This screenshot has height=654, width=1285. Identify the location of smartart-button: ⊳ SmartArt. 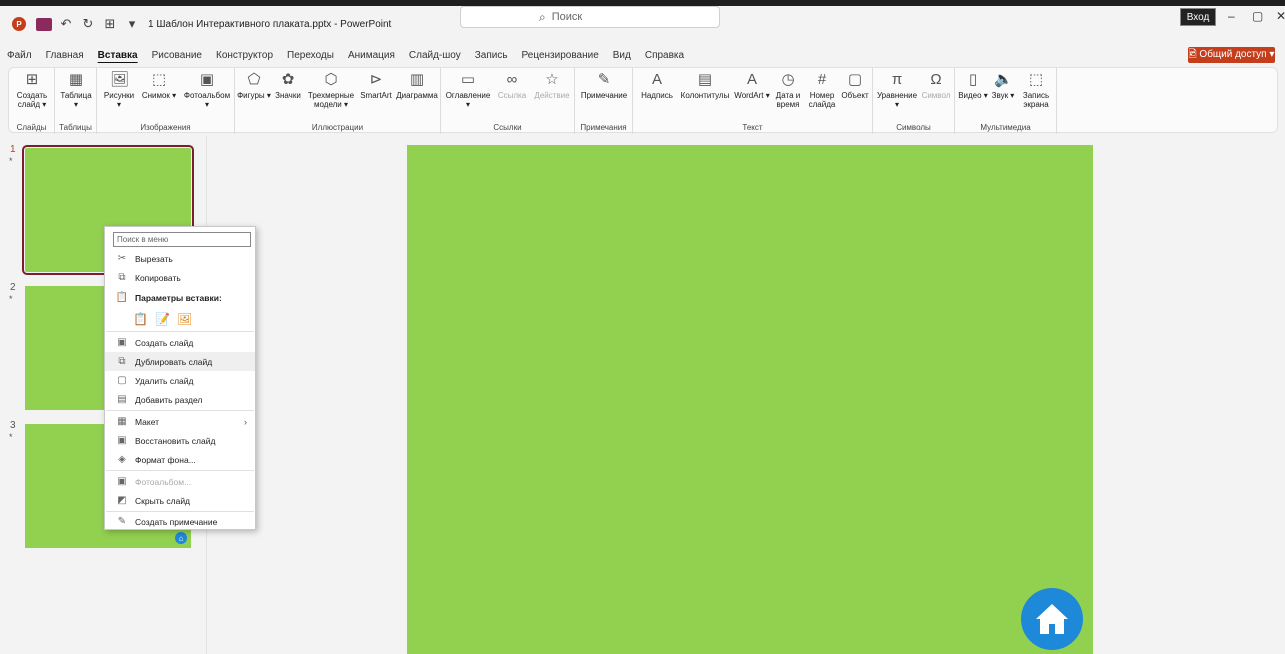
(376, 86).